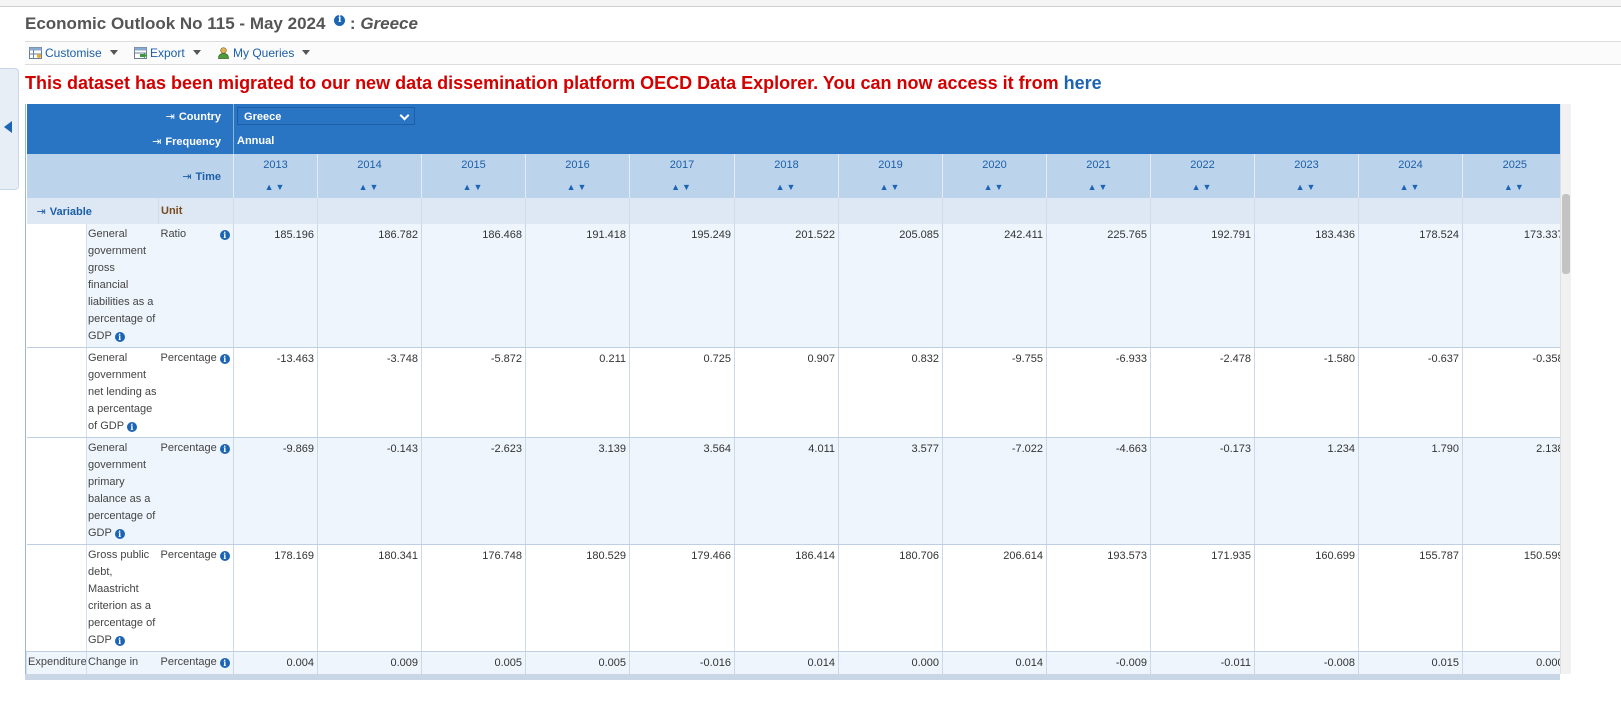 The image size is (1621, 701). Describe the element at coordinates (223, 53) in the screenshot. I see `user-icon` at that location.